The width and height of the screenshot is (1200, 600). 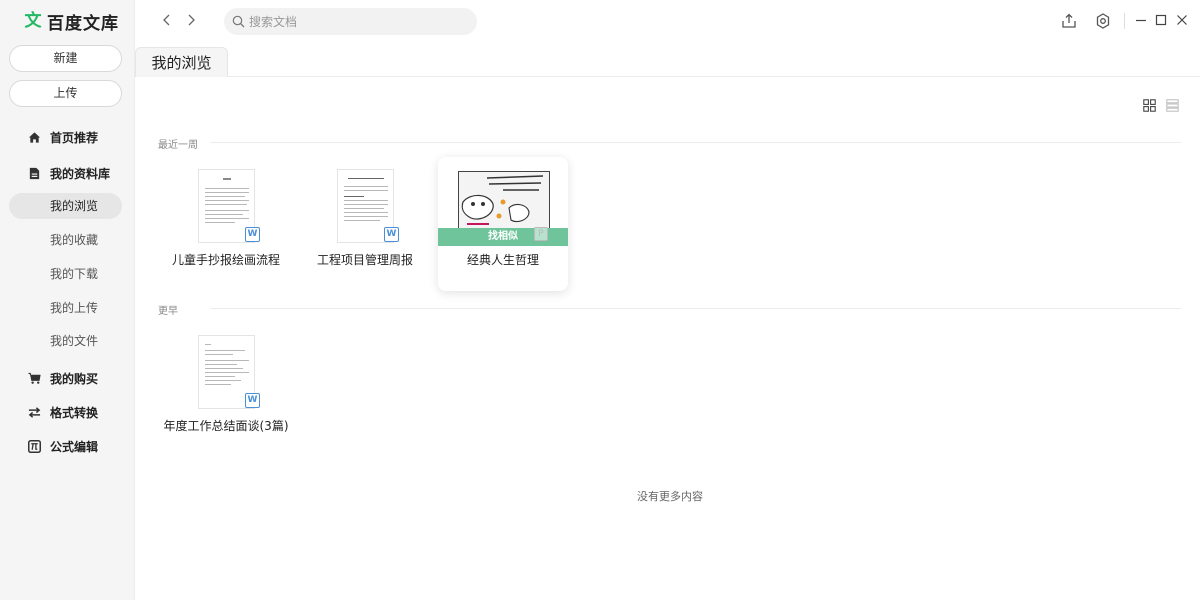 I want to click on section-label-earlier: 更早, so click(x=168, y=311).